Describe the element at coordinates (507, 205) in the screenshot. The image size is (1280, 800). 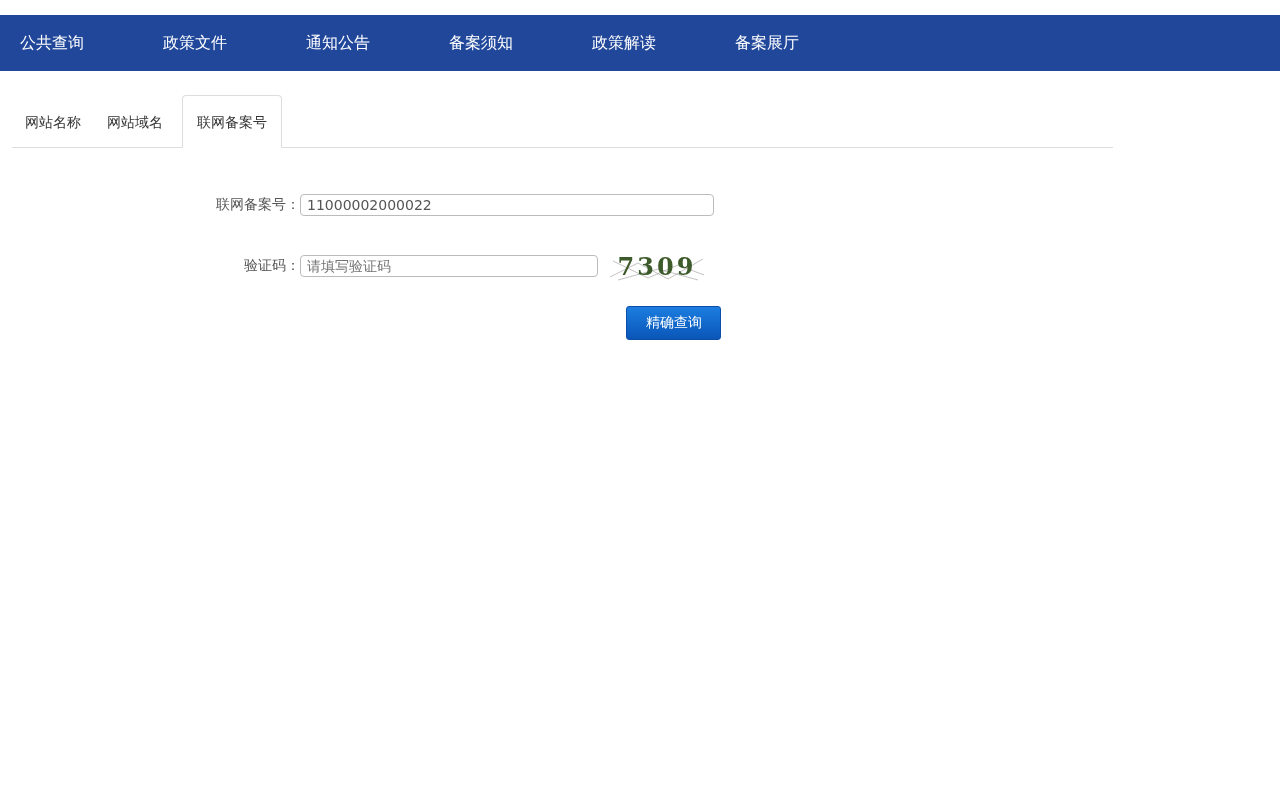
I see `record-number-field: 11000002000022` at that location.